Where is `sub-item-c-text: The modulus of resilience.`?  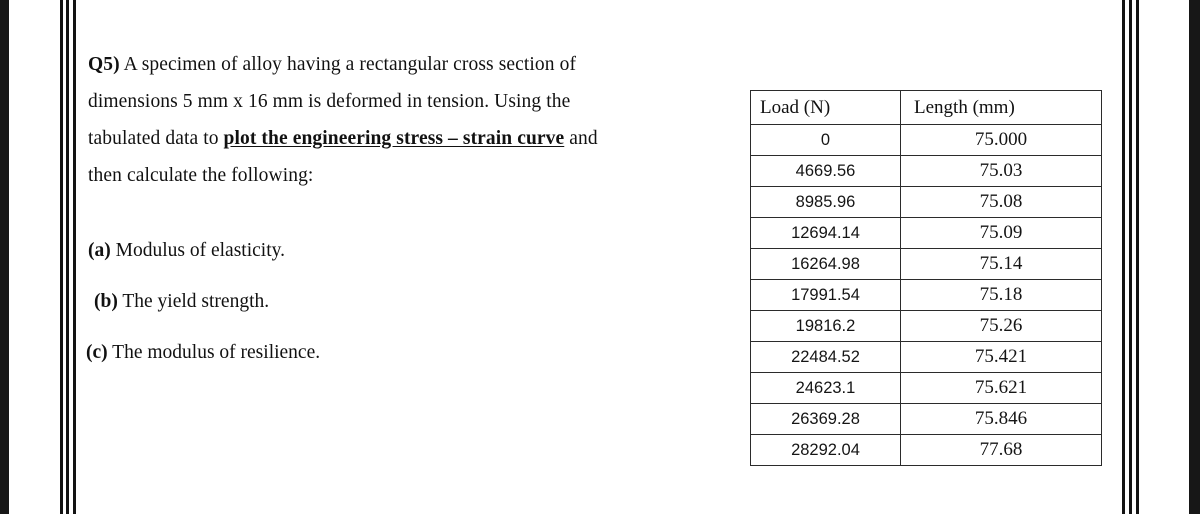
sub-item-c-text: The modulus of resilience. is located at coordinates (214, 352).